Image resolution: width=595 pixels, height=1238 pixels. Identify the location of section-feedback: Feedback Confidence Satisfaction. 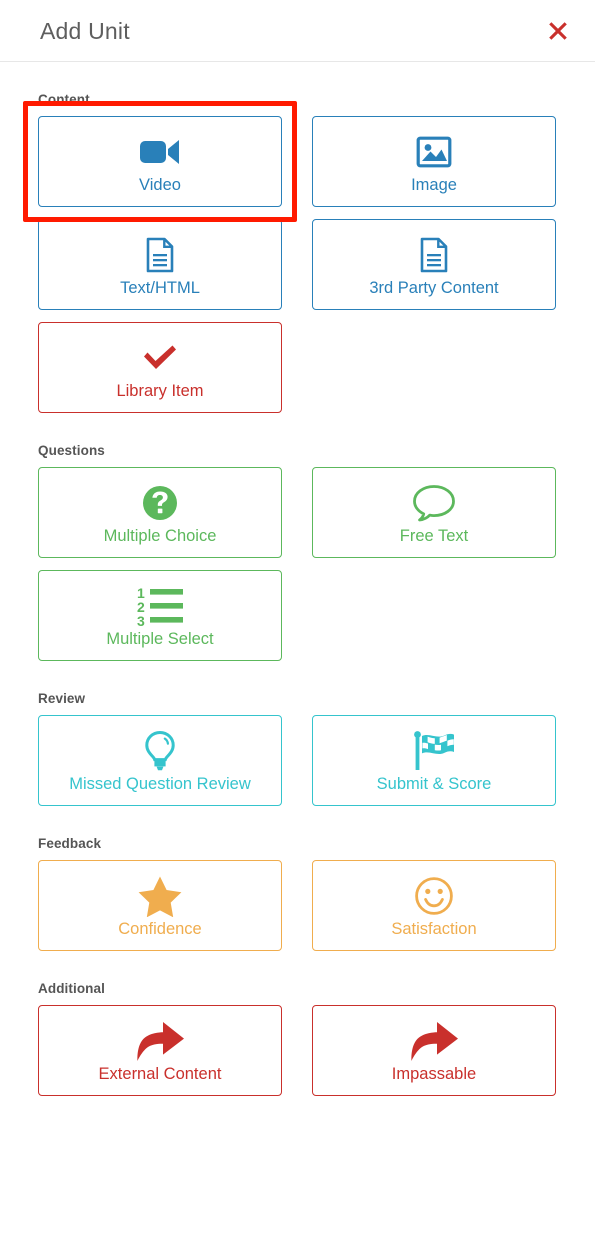
(297, 893).